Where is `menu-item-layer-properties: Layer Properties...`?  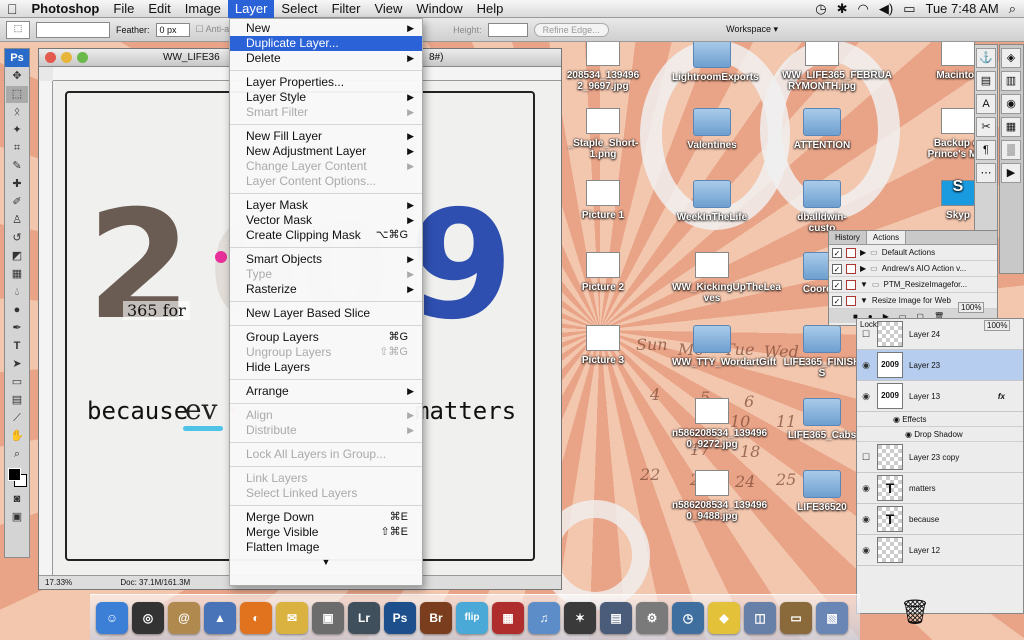
menu-item-layer-properties: Layer Properties... is located at coordinates (326, 82).